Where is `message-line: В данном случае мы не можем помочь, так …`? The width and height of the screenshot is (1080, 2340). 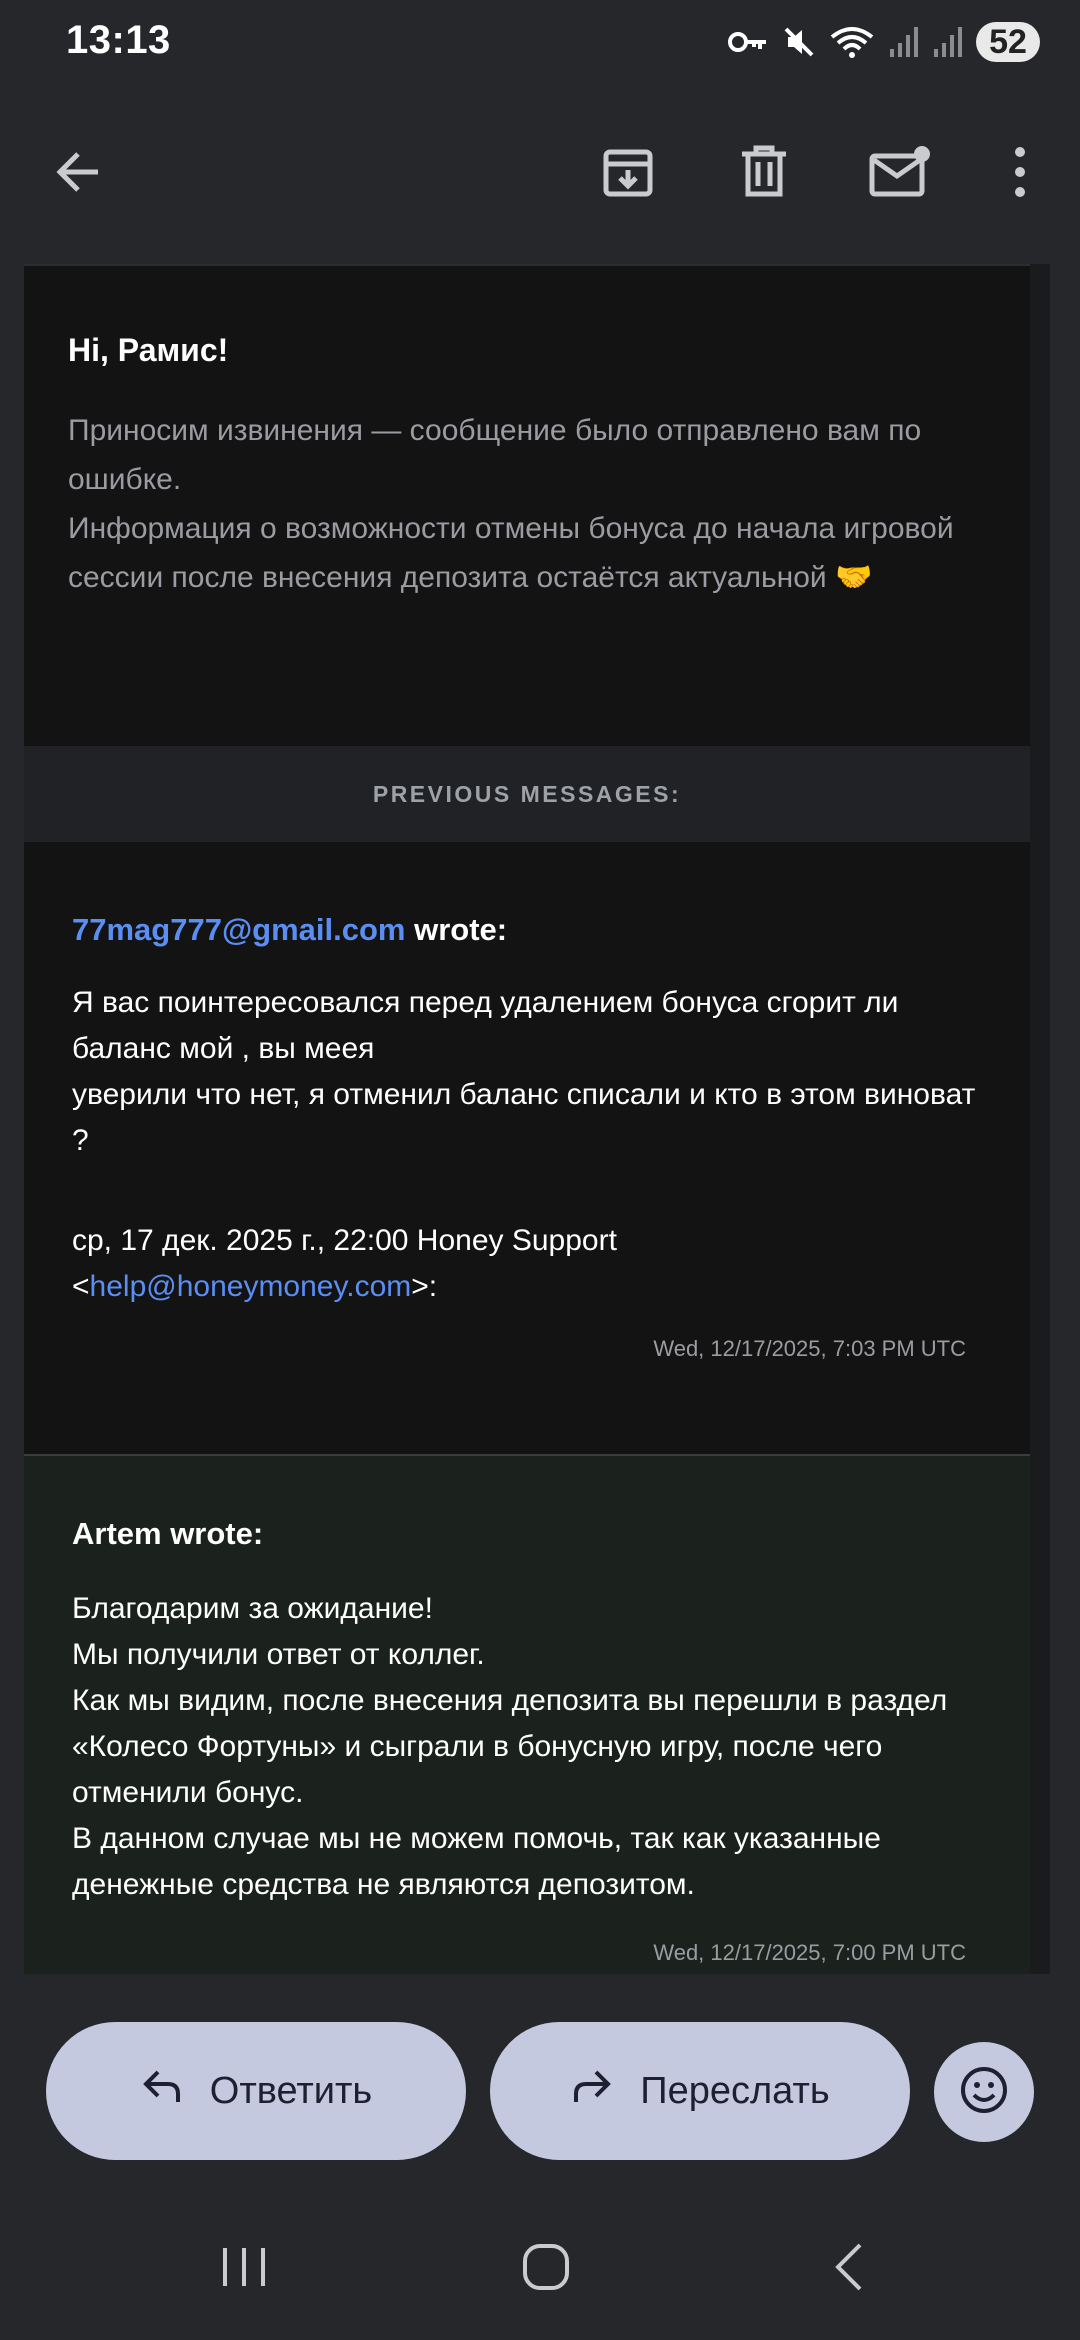
message-line: В данном случае мы не можем помочь, так … is located at coordinates (476, 1861).